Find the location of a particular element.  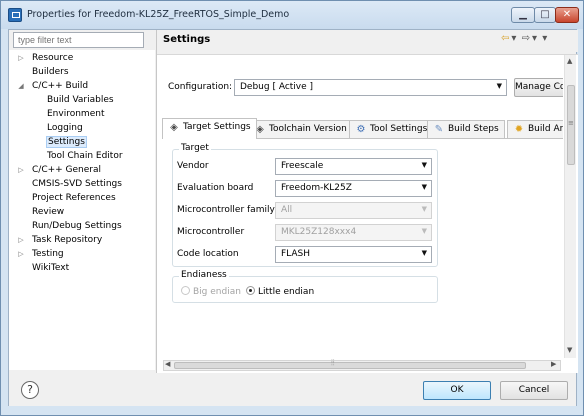

tab-label: Build Steps is located at coordinates (473, 129).